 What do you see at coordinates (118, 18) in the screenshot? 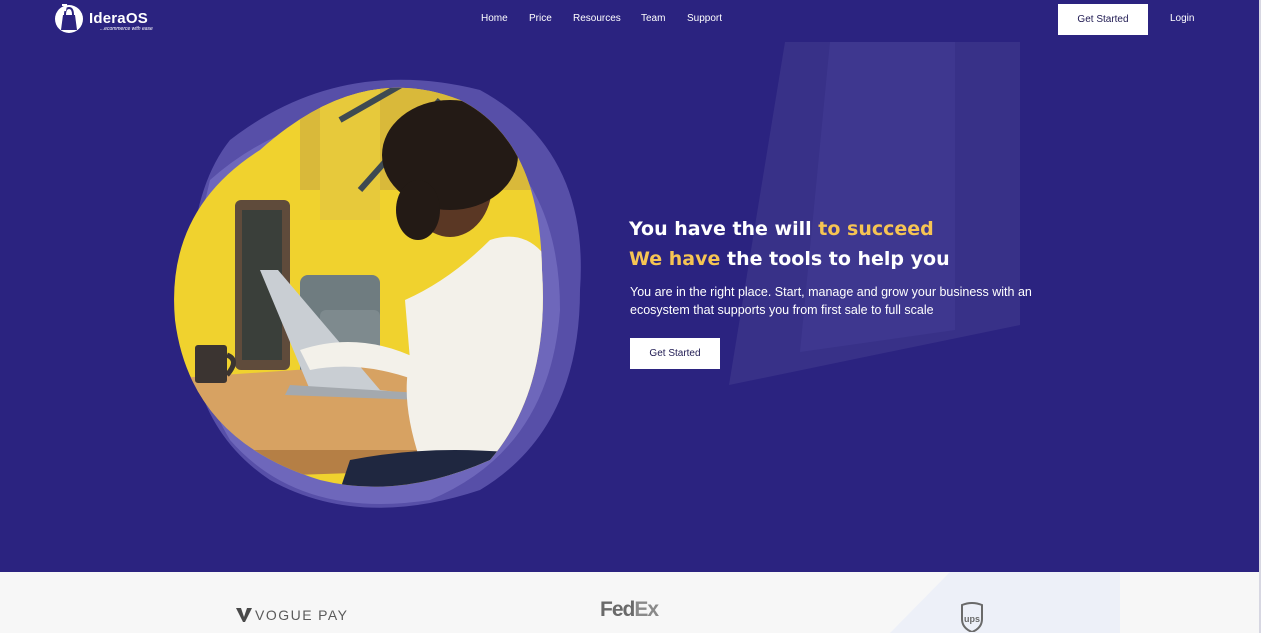
I see `brand-name: IderaOS` at bounding box center [118, 18].